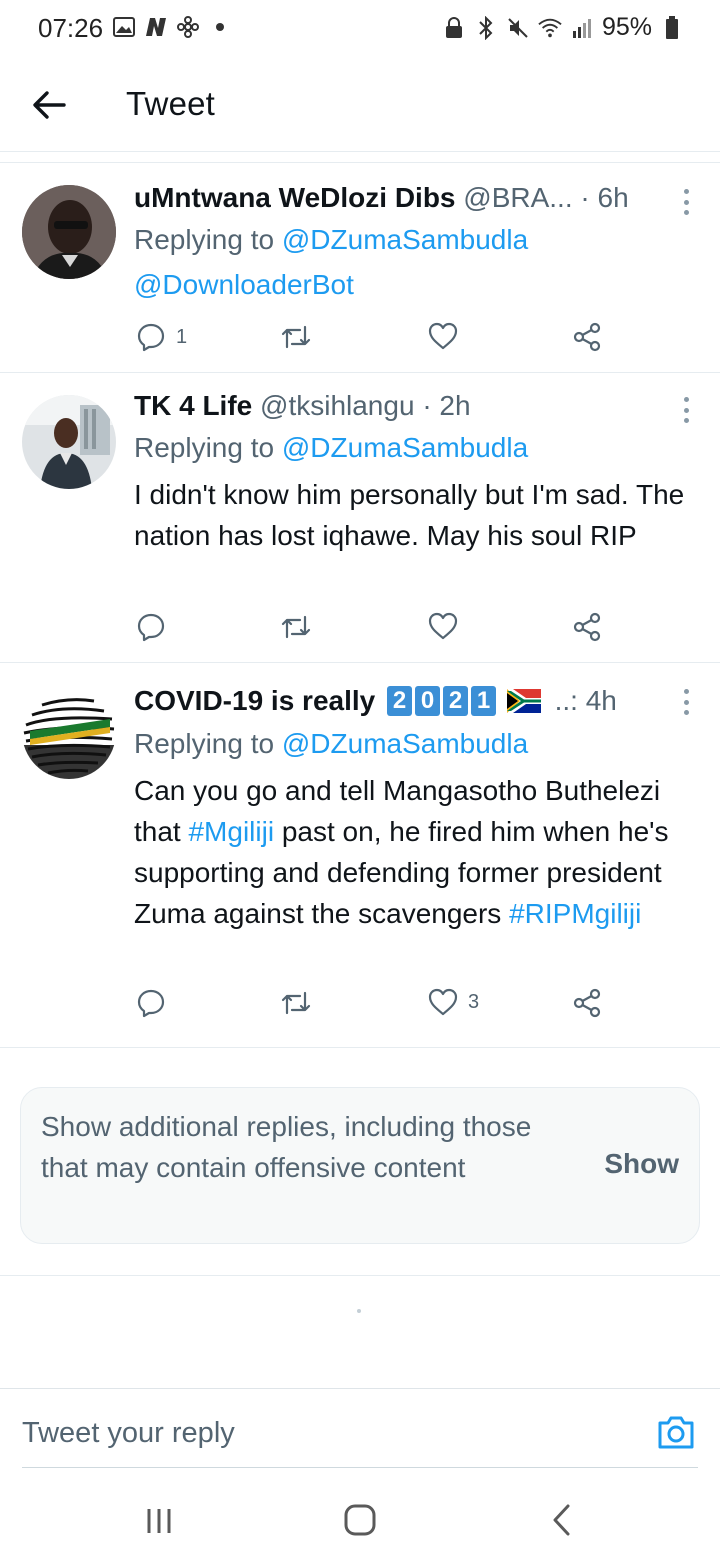 The image size is (720, 1560). I want to click on reply-input: Tweet your reply, so click(128, 1433).